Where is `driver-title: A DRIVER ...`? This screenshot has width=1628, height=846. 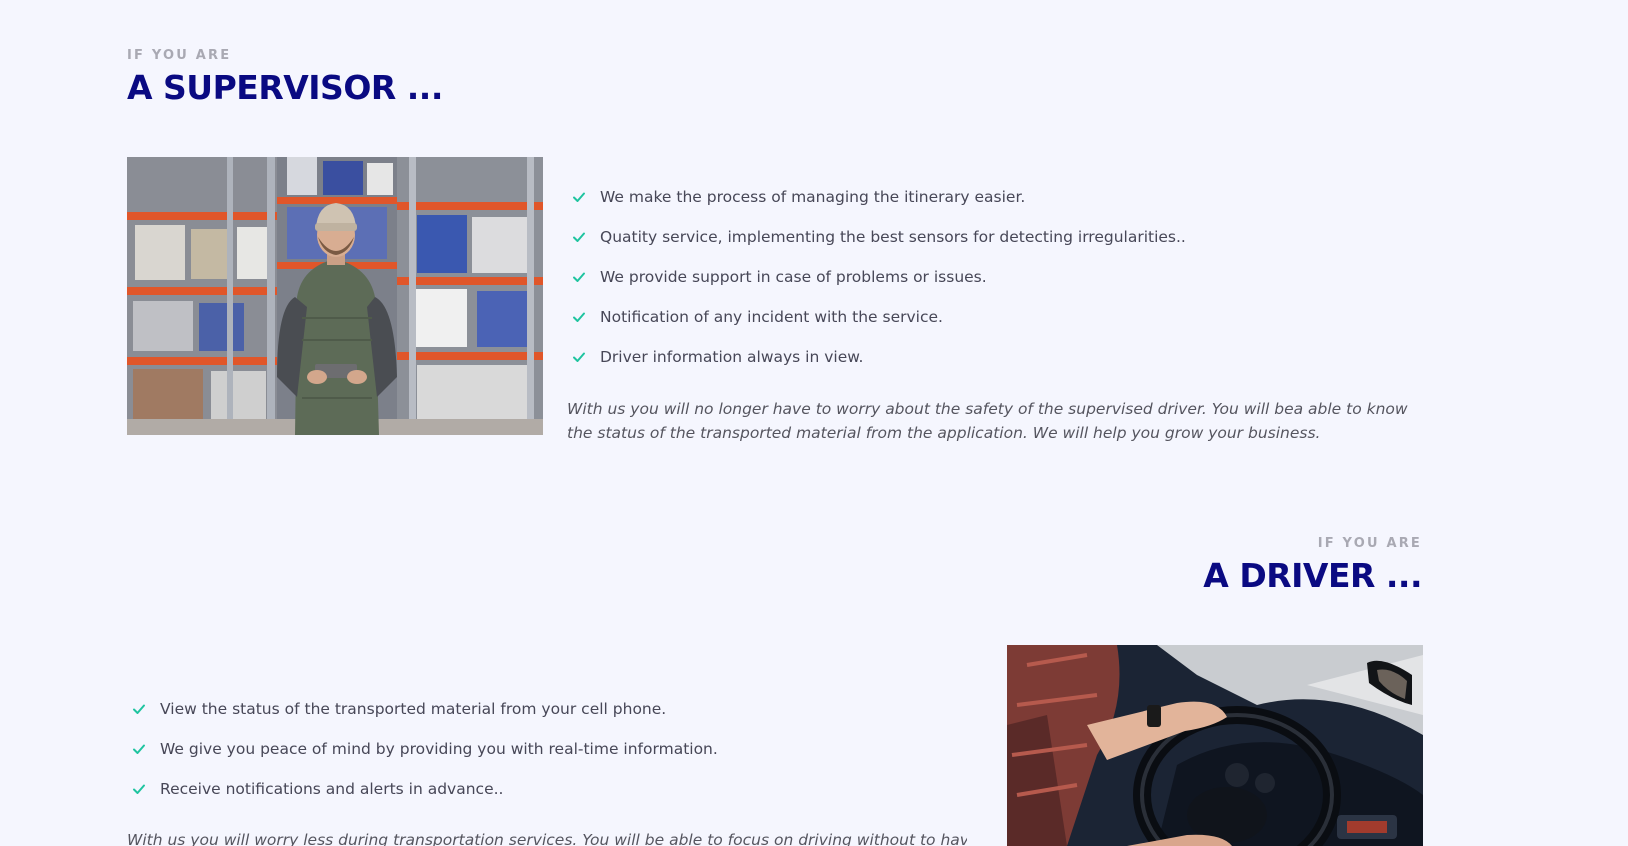 driver-title: A DRIVER ... is located at coordinates (1312, 575).